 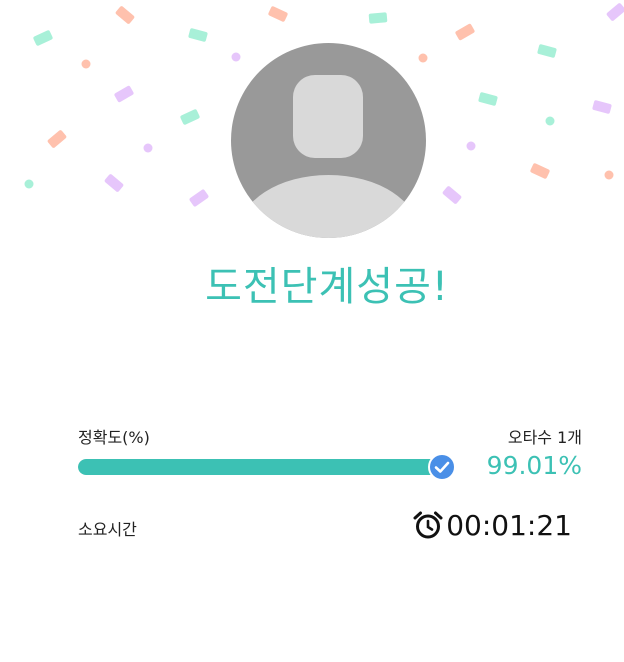 I want to click on accuracy-percent: 99.01%, so click(x=534, y=465).